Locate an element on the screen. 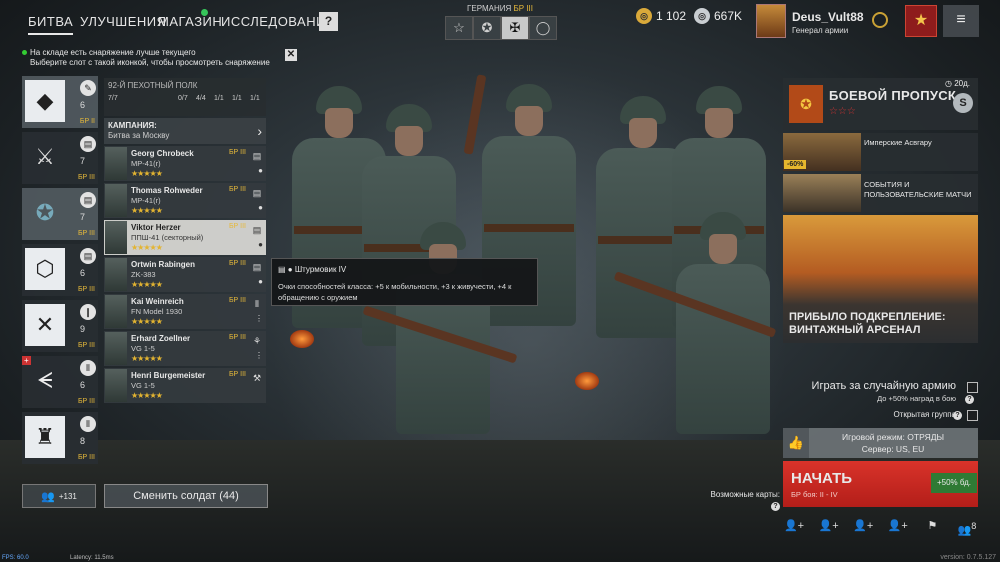 The width and height of the screenshot is (1000, 562). soldier-row: Erhard Zoellner VG 1-5 ★★★★★ БР III ⚘ ⋮ is located at coordinates (185, 348).